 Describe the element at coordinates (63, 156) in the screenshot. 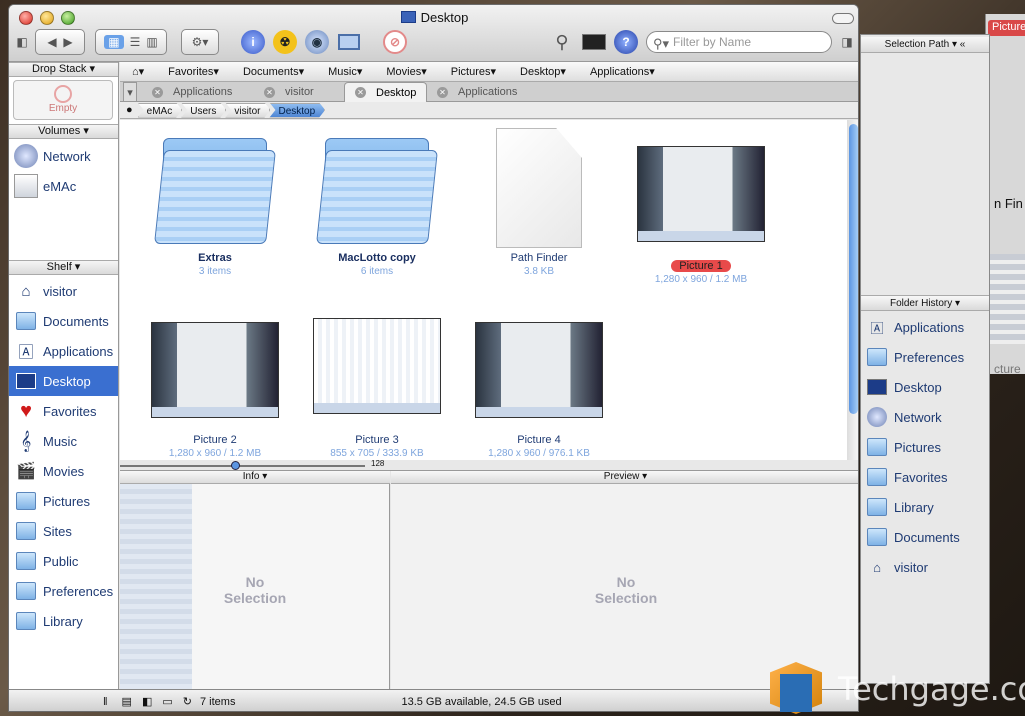

I see `volume-network: Network` at that location.